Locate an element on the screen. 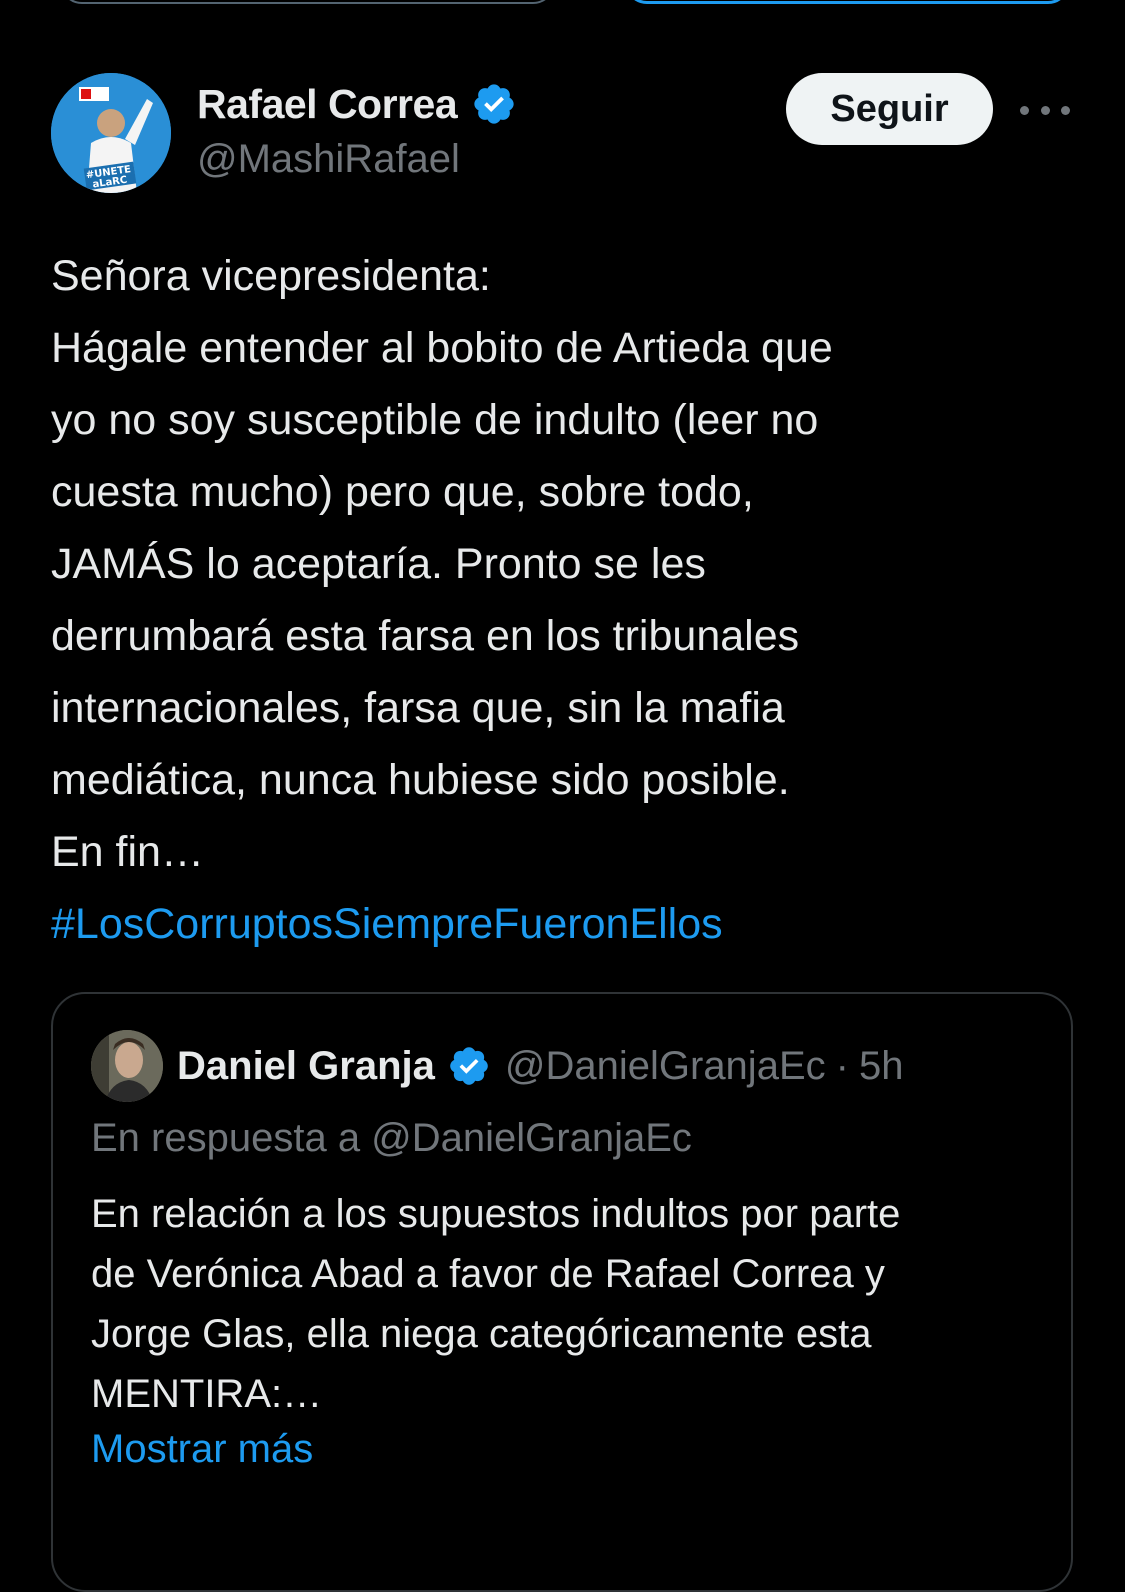 The height and width of the screenshot is (1592, 1125). tweet-line: derrumbará esta farsa en los tribunales is located at coordinates (425, 636).